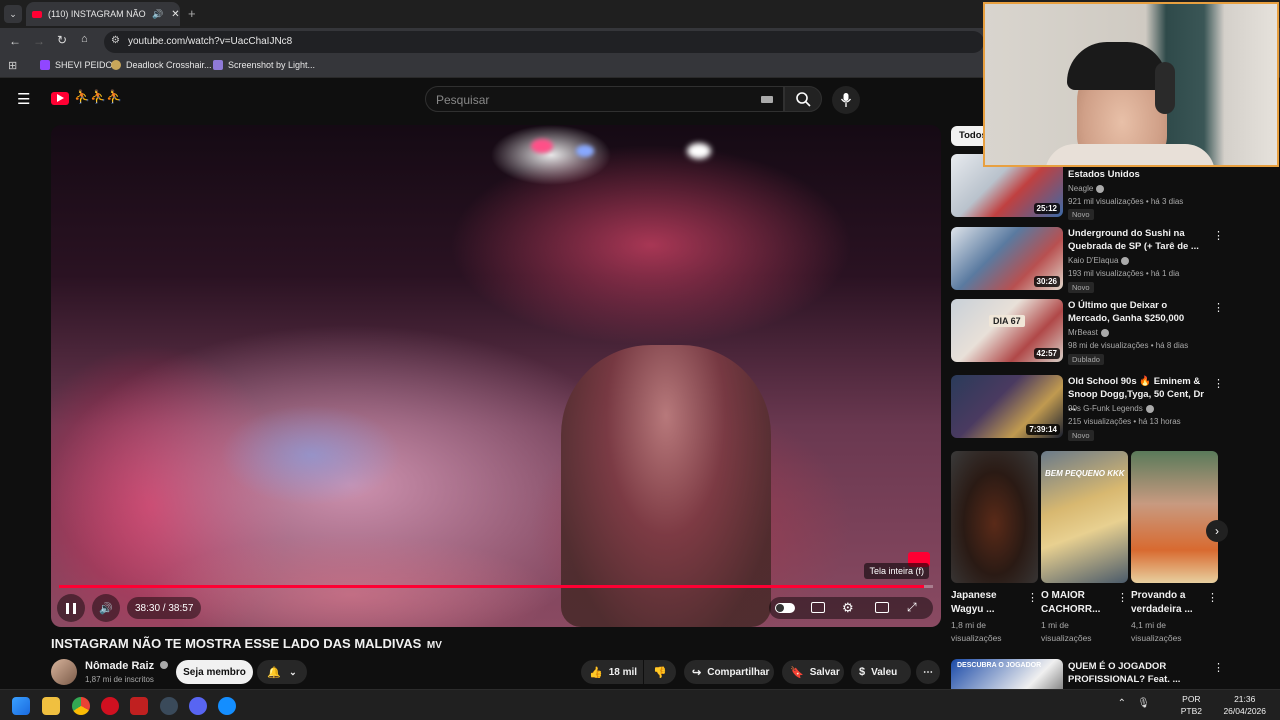 The width and height of the screenshot is (1280, 720). Describe the element at coordinates (21, 706) in the screenshot. I see `windows-start-icon` at that location.